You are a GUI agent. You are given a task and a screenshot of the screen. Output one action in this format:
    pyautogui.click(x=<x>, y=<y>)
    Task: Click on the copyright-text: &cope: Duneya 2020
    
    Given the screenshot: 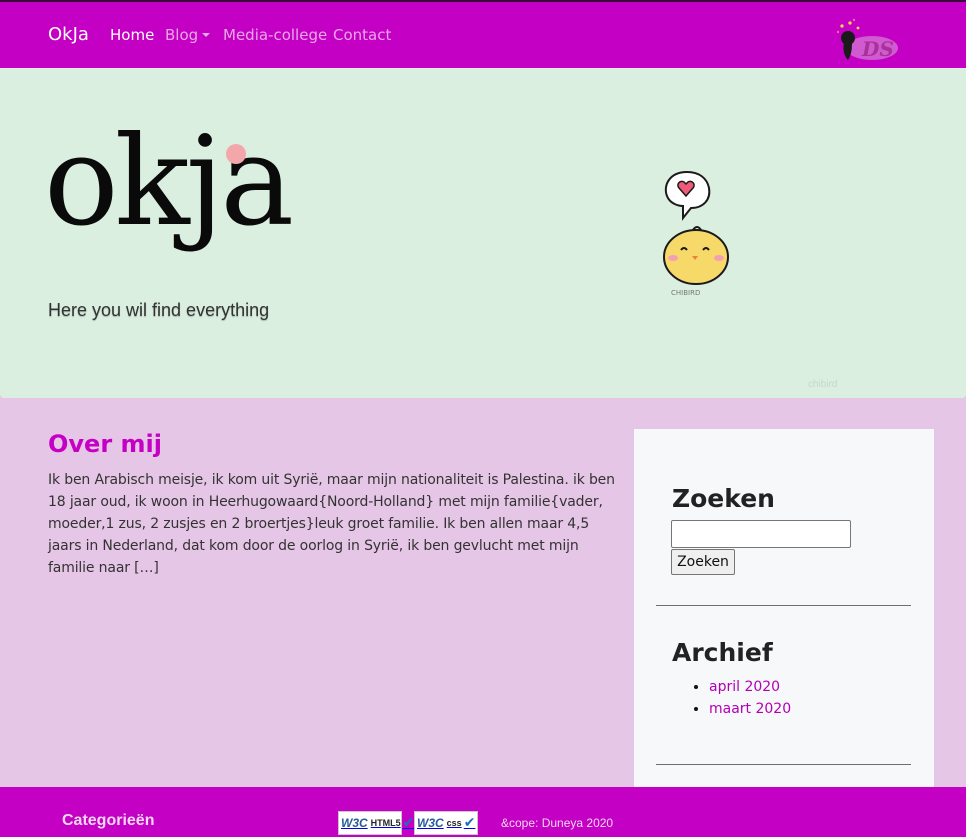 What is the action you would take?
    pyautogui.click(x=557, y=823)
    